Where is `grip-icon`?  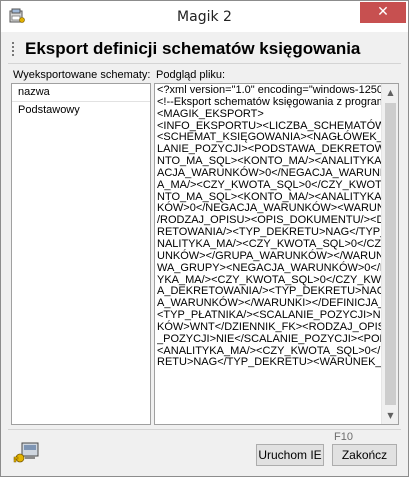 grip-icon is located at coordinates (14, 50).